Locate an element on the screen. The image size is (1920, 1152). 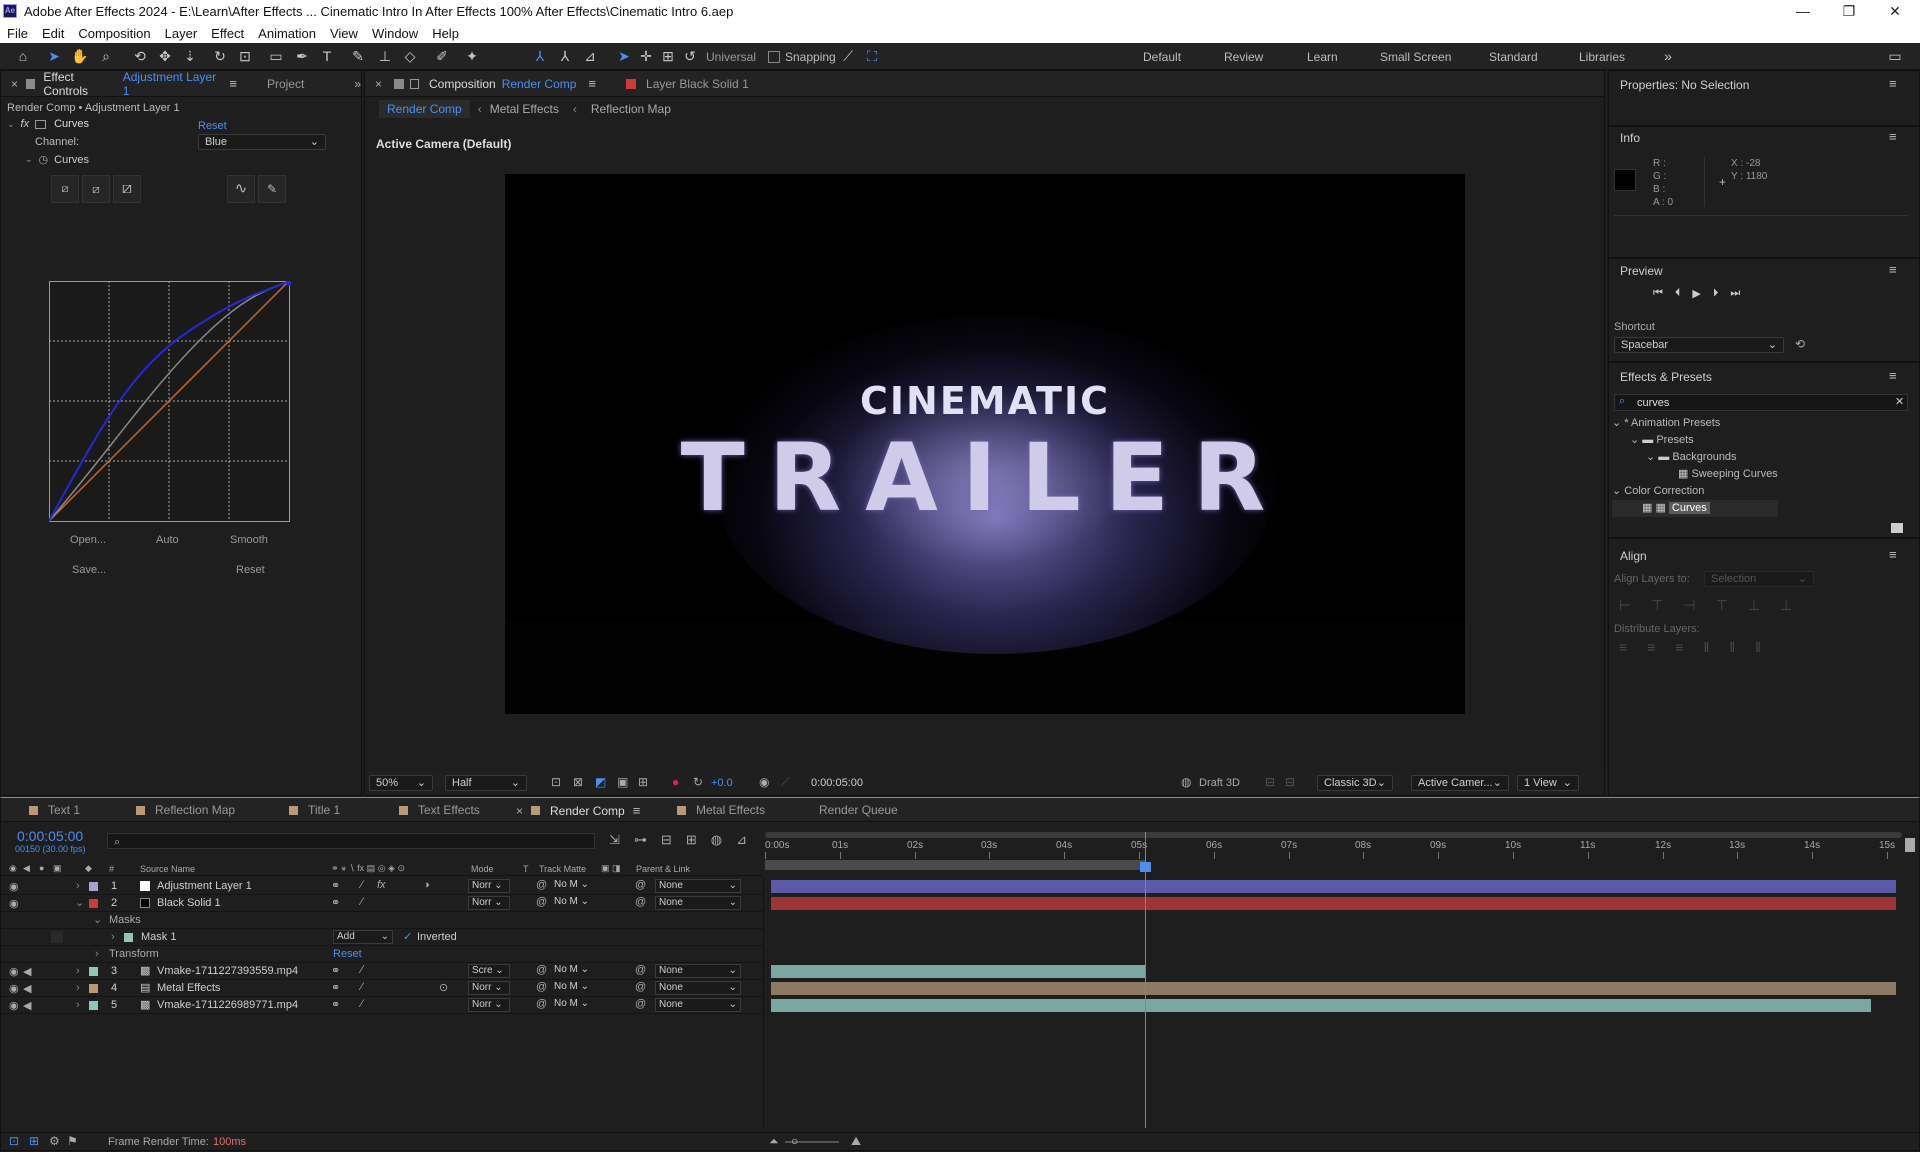
bezier-curve-icon: ∿ is located at coordinates (241, 189).